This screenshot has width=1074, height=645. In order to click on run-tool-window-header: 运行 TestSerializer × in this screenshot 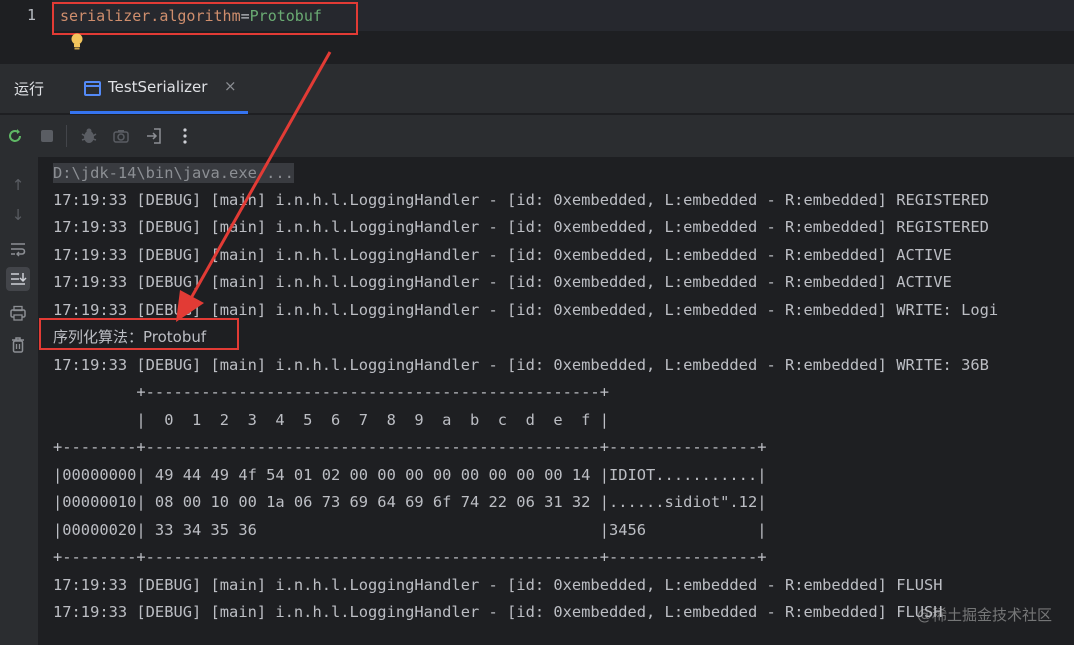, I will do `click(537, 89)`.